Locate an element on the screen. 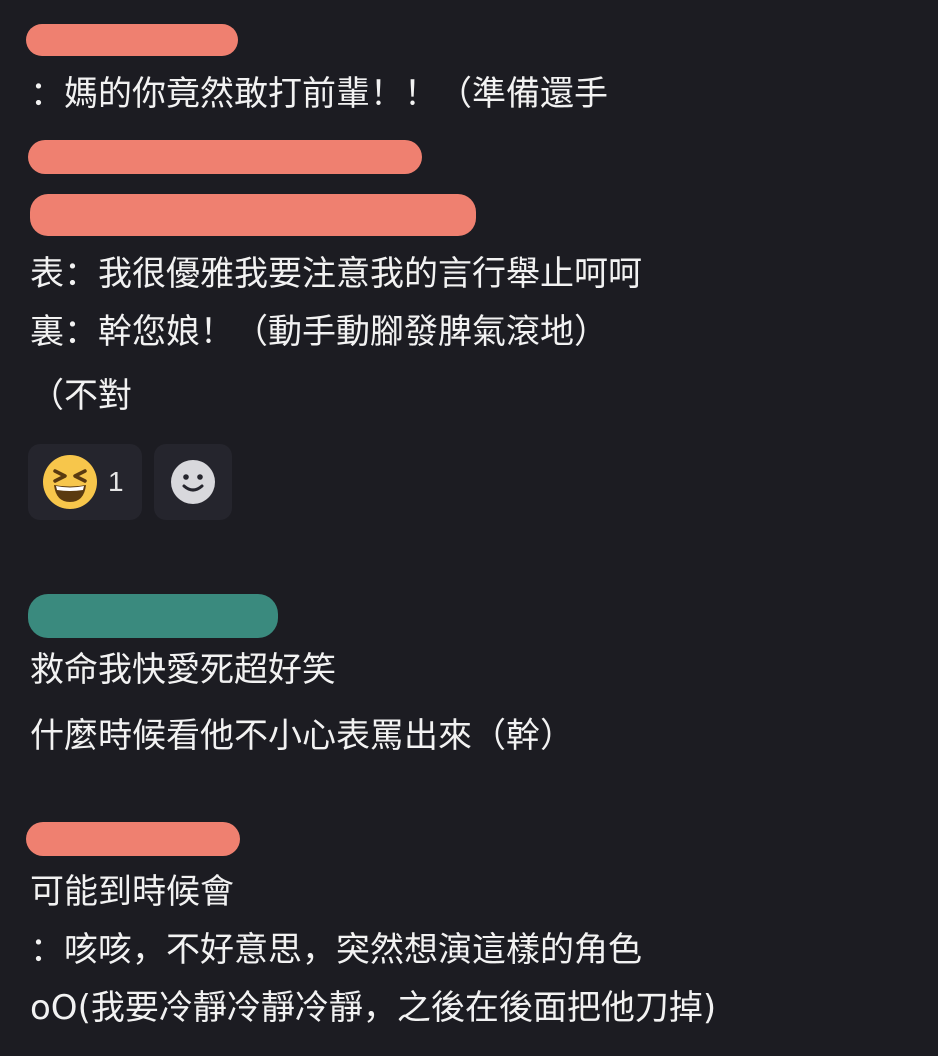  comment-text-line: 什麼時候看他不小心表罵出來（幹） is located at coordinates (302, 736).